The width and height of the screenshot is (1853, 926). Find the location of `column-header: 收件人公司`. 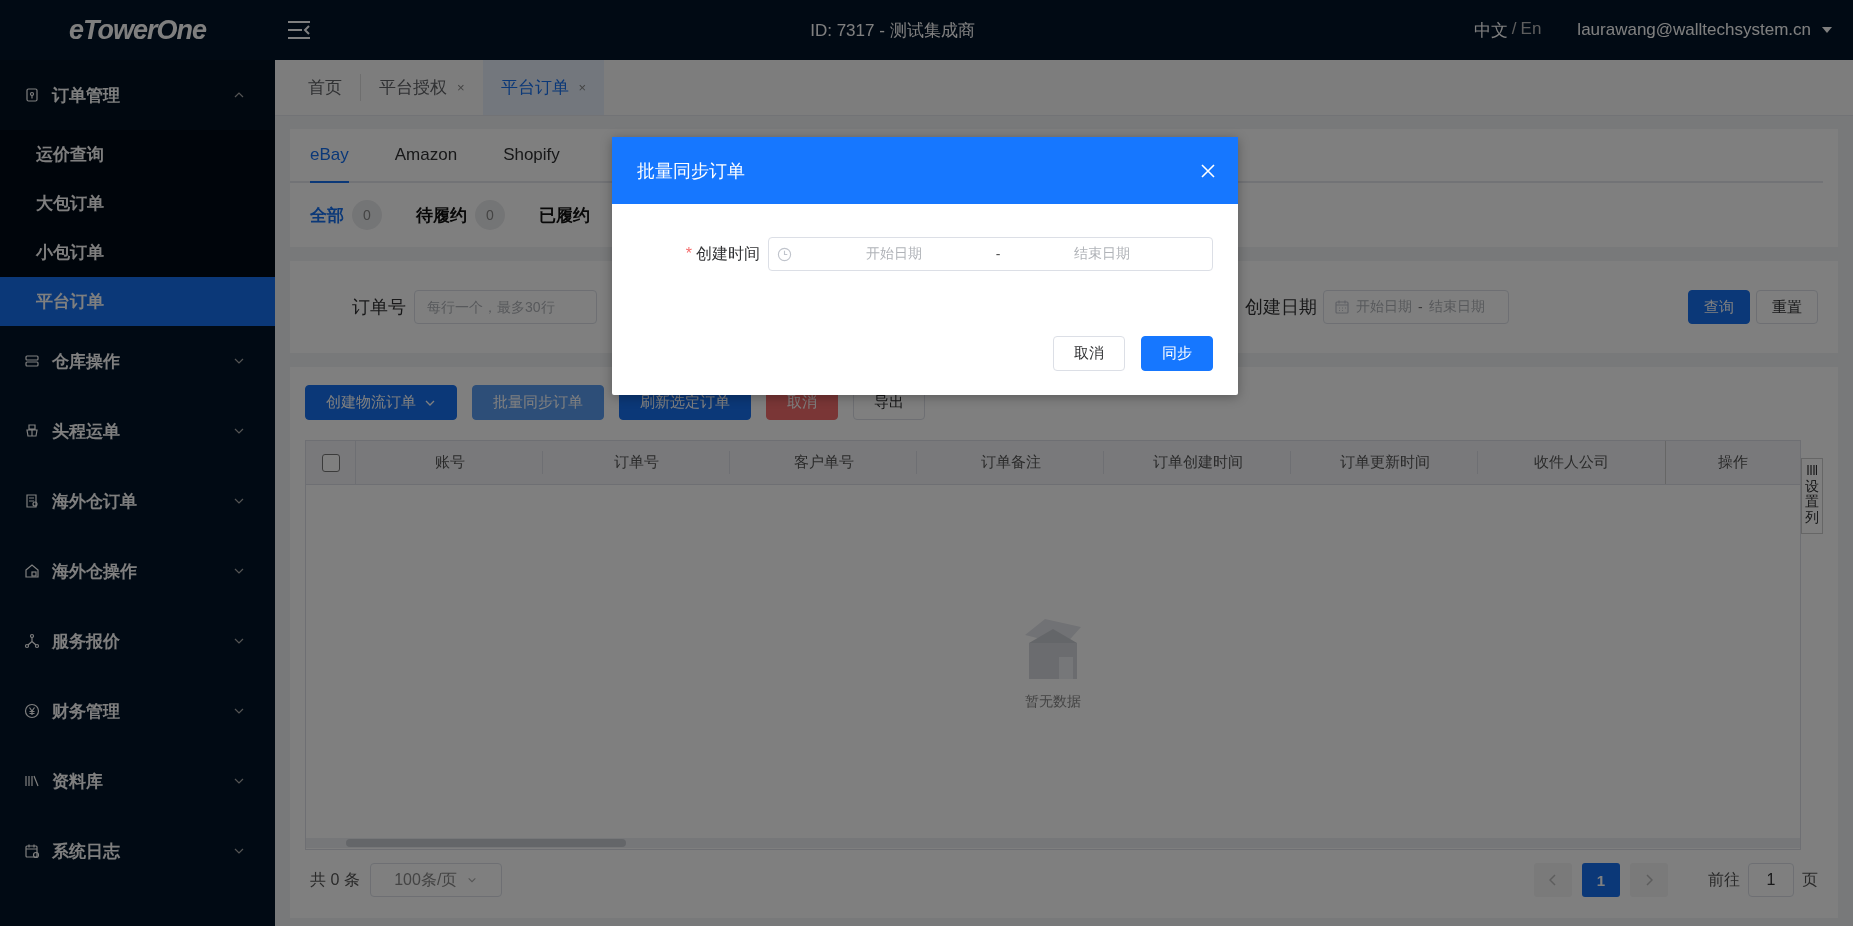

column-header: 收件人公司 is located at coordinates (1571, 462).